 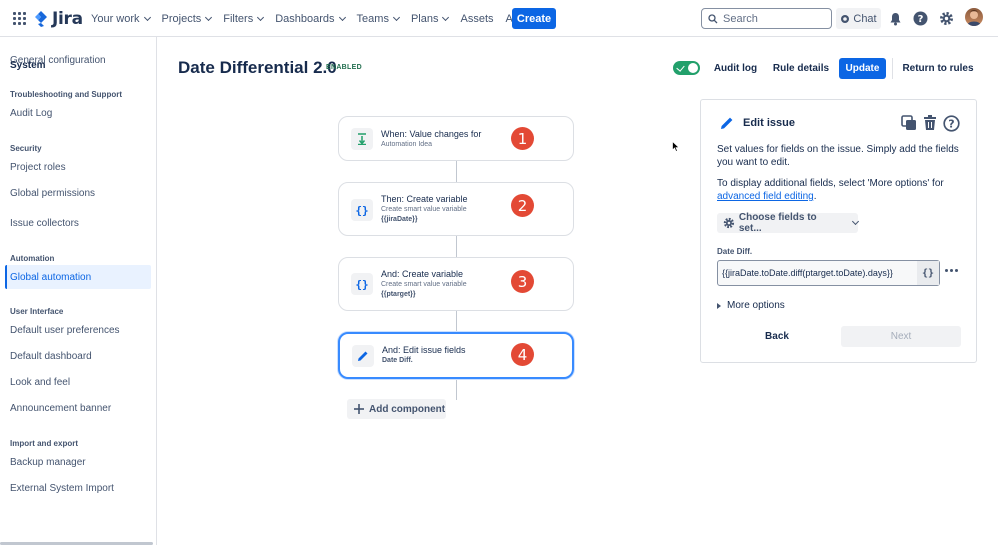 I want to click on card-title: When: Value changes for, so click(x=431, y=134).